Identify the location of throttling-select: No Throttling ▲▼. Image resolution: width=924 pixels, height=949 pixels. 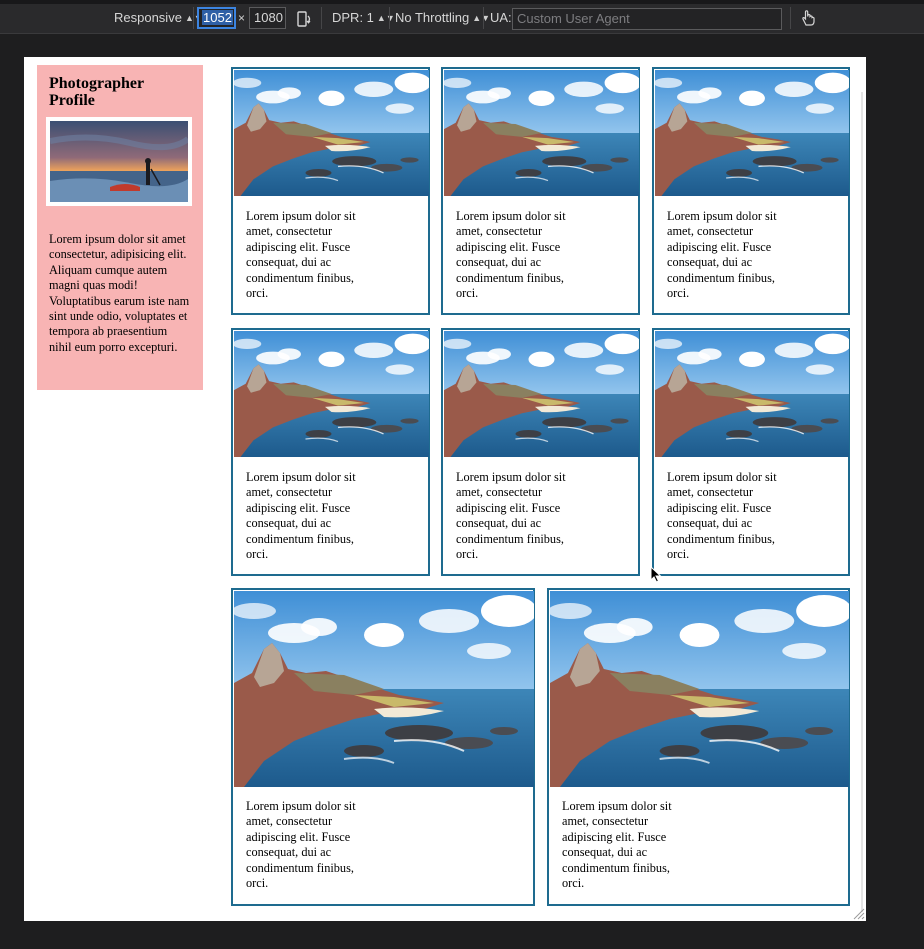
(442, 18).